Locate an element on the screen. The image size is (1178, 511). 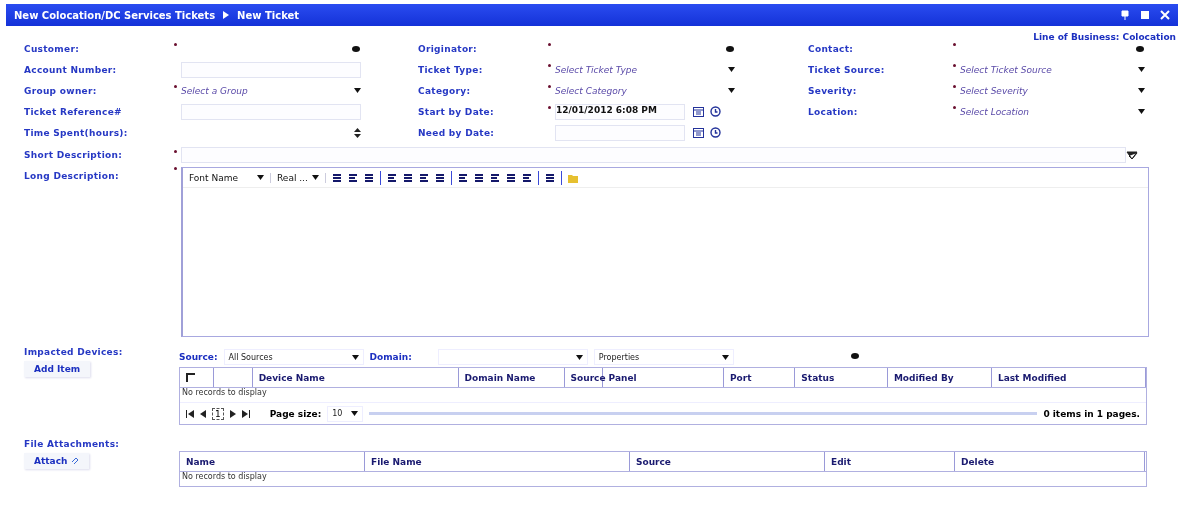
field-label: Time Spent(hours): is located at coordinates (76, 132).